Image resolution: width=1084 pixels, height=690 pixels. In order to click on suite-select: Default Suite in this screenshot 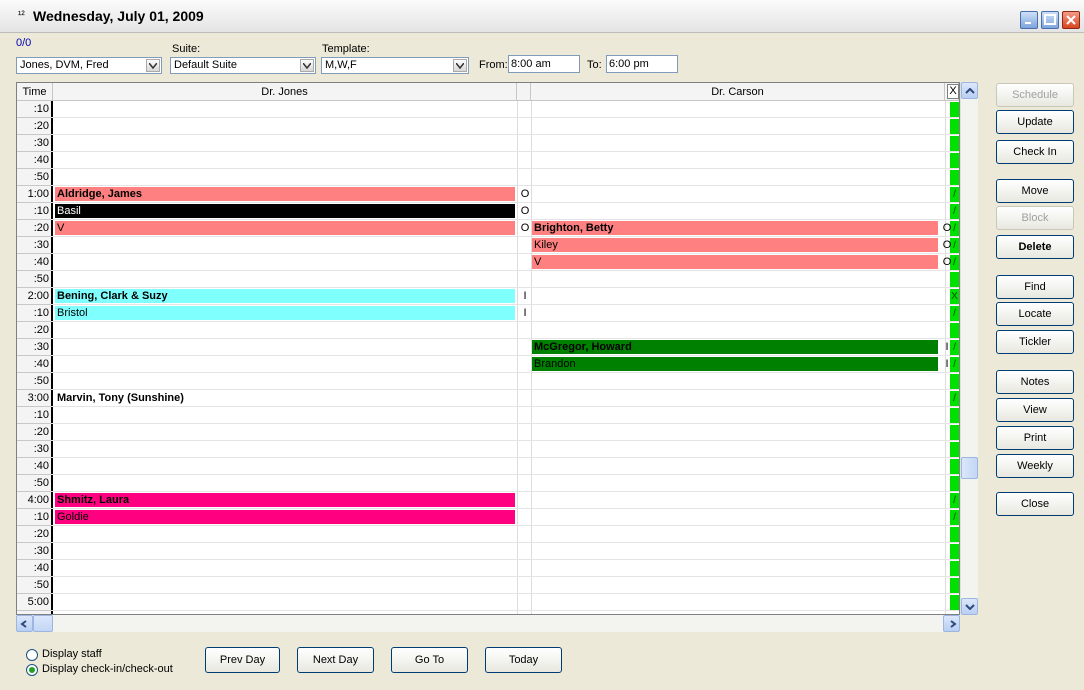, I will do `click(243, 65)`.